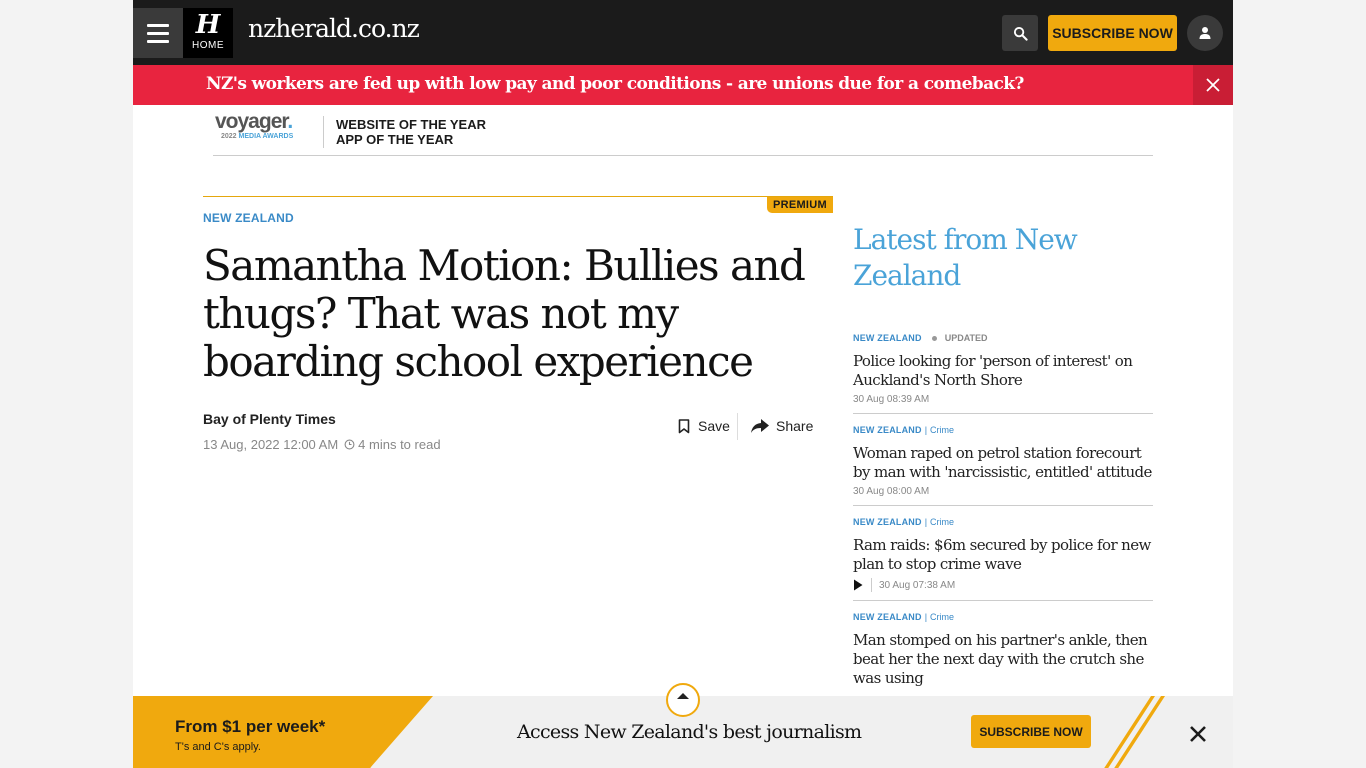 The image size is (1366, 768). Describe the element at coordinates (411, 124) in the screenshot. I see `award-website: WEBSITE OF THE YEAR` at that location.